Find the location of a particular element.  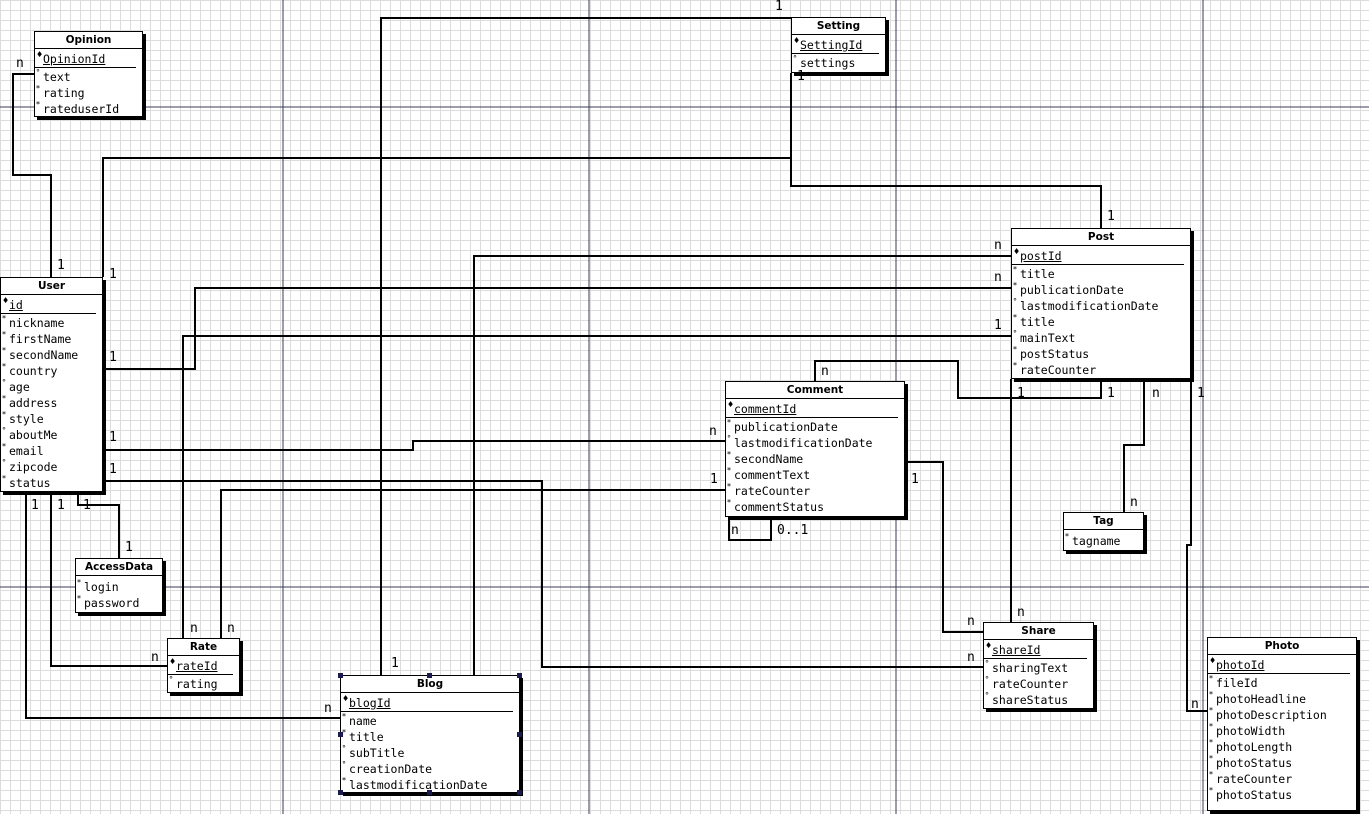

attribute: * status is located at coordinates (51, 482).